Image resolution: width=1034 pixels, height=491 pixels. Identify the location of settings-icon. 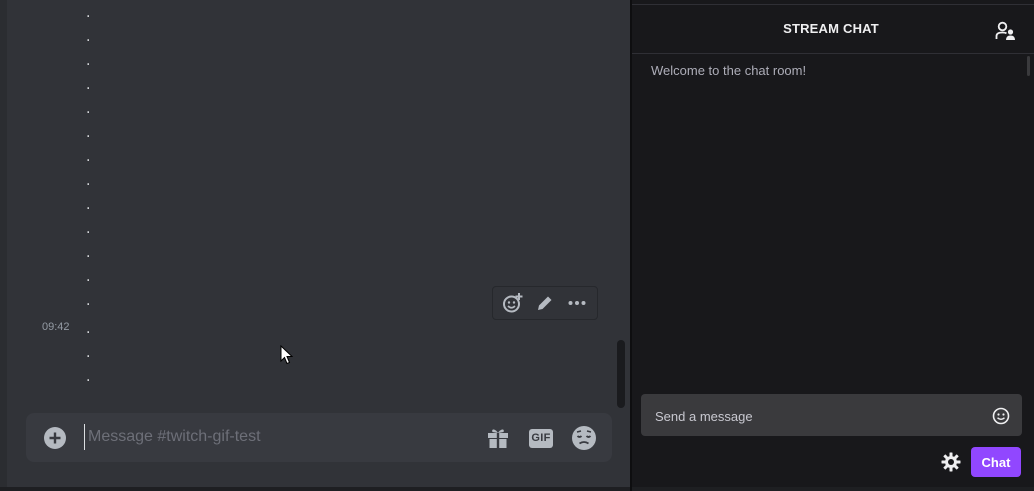
(951, 462).